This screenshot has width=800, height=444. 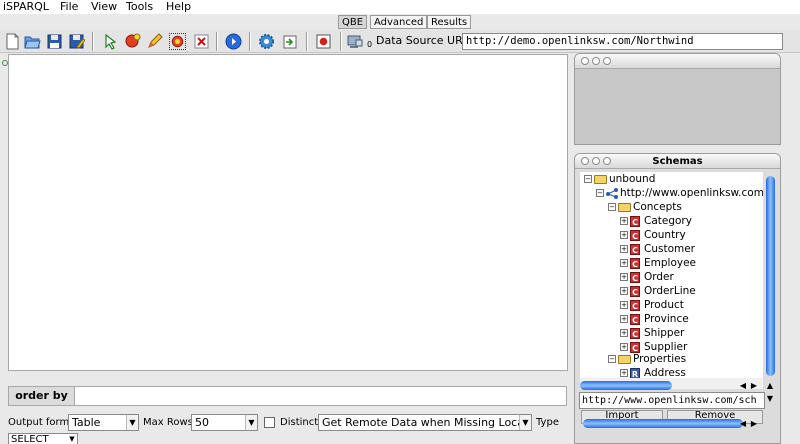 I want to click on schema-panel-horizontal-scrollbar, so click(x=663, y=423).